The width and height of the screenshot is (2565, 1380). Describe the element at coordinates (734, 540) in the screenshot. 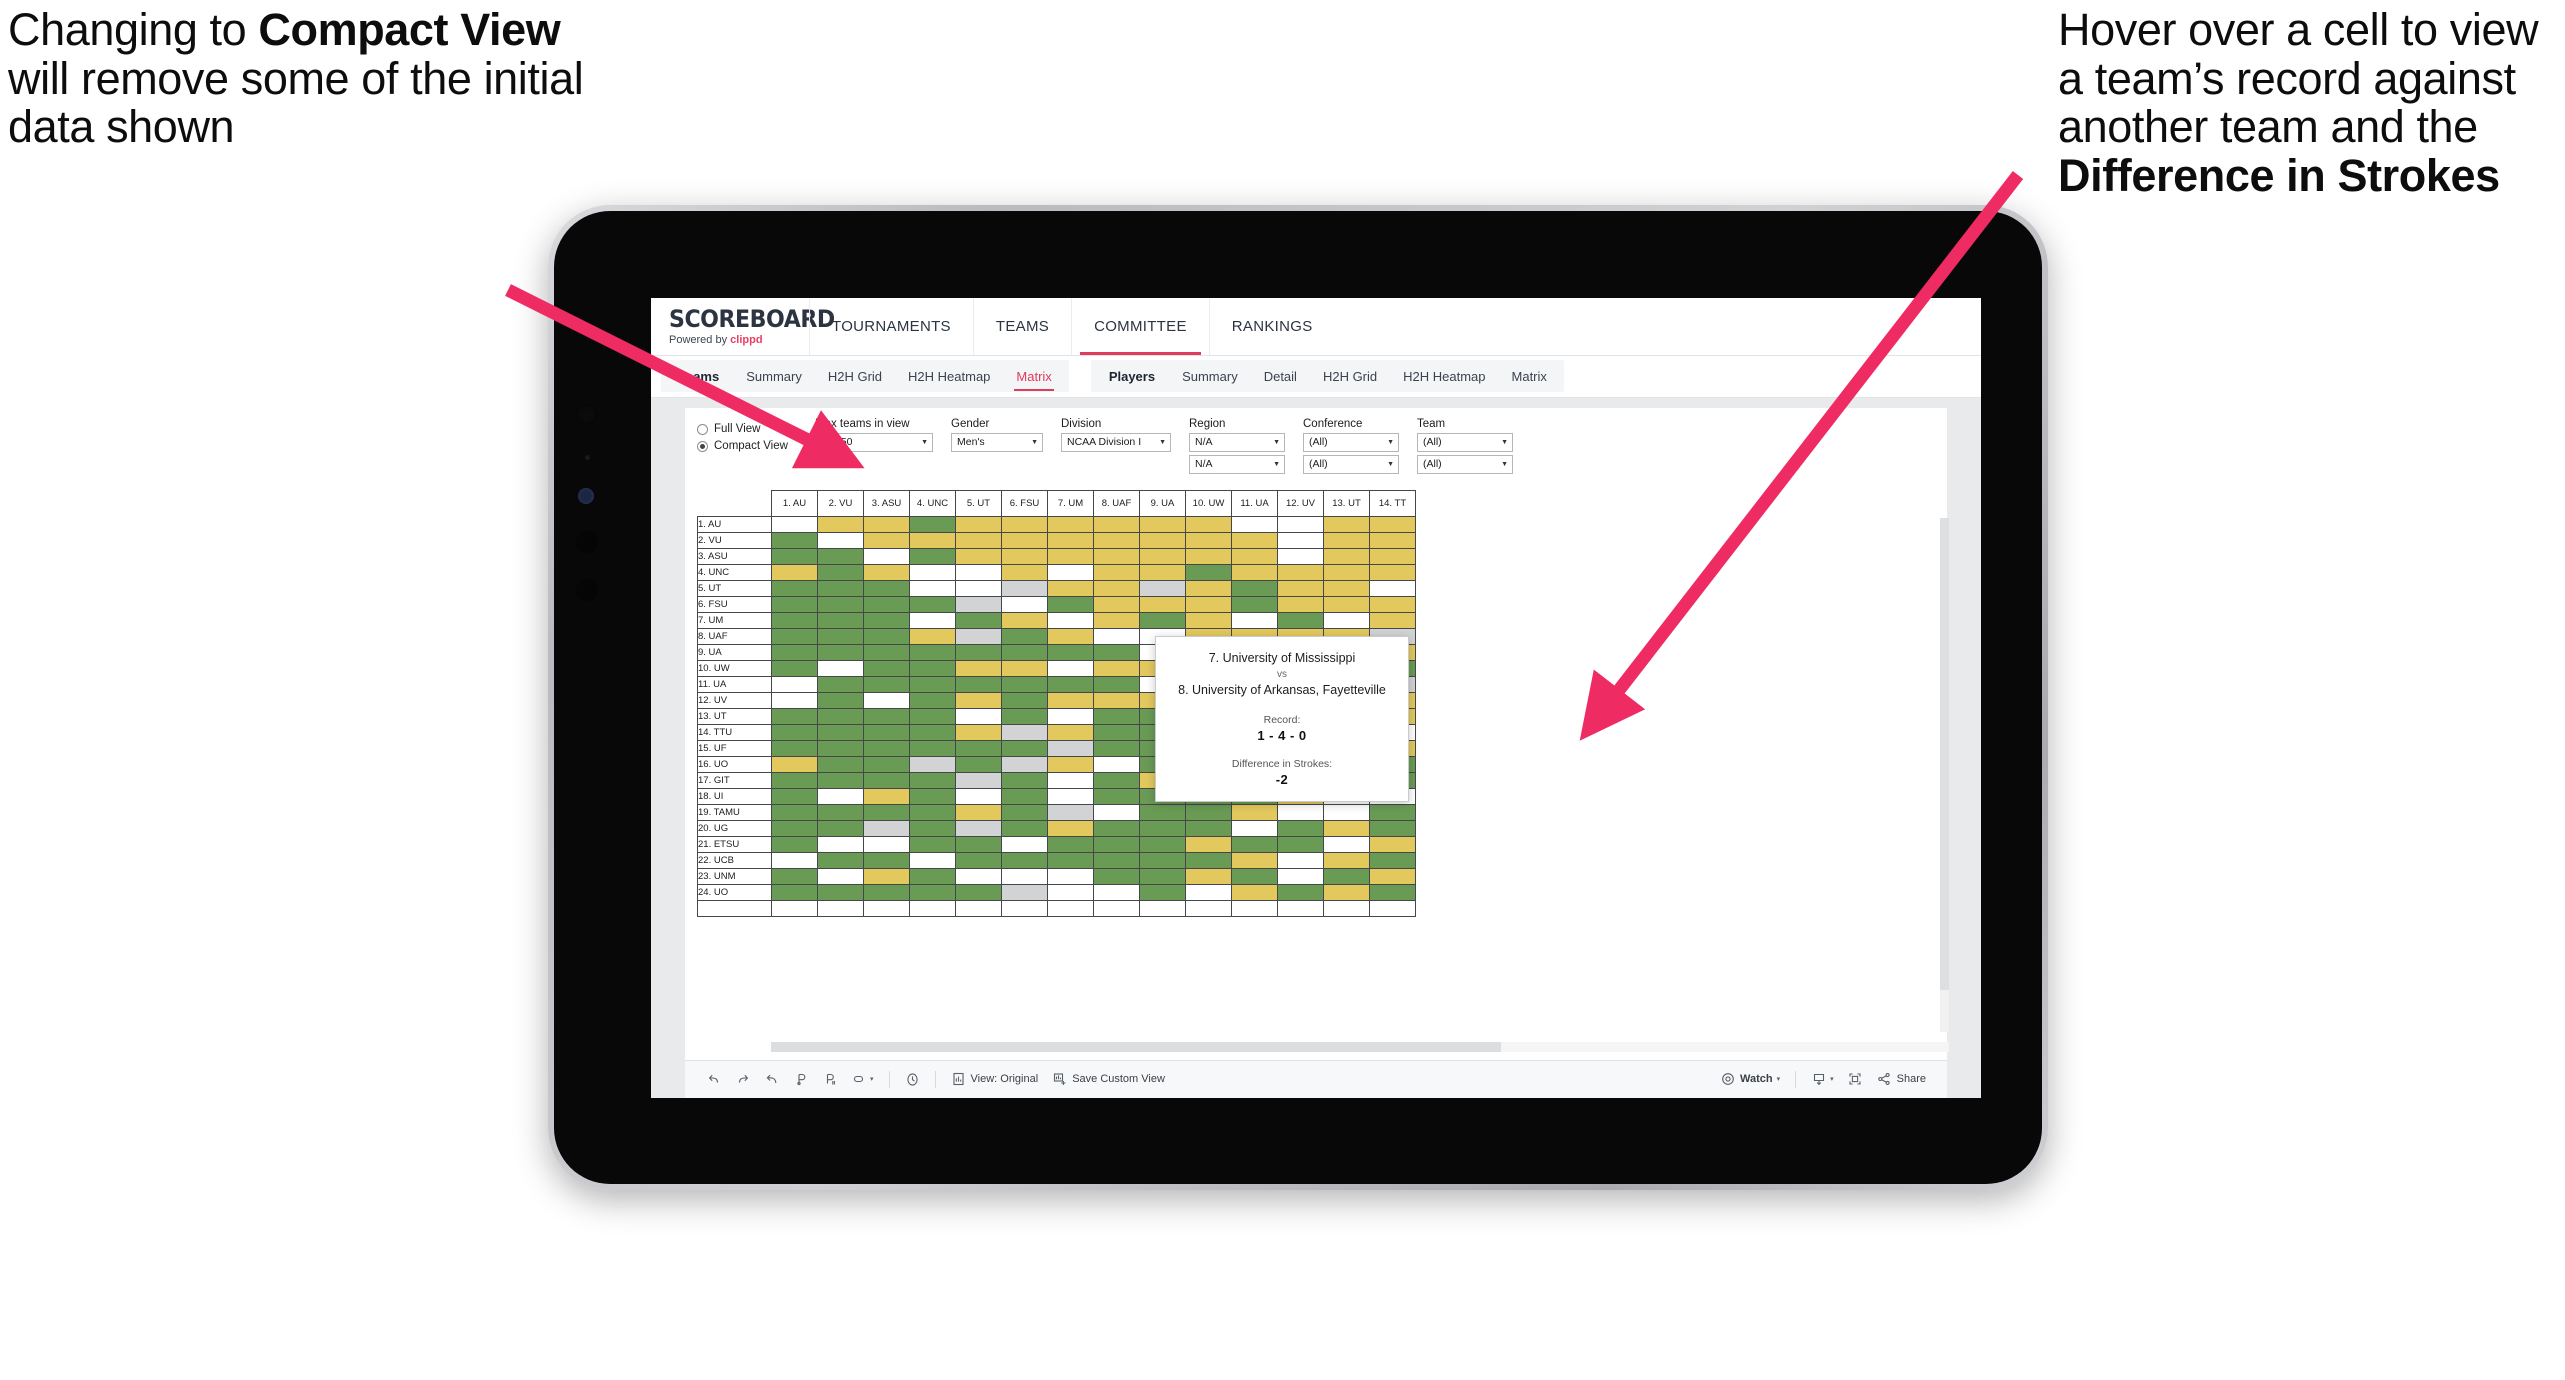

I see `matrix-row-header: 2. VU` at that location.